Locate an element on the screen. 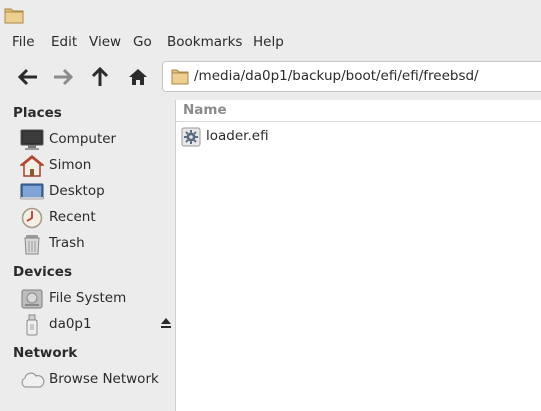 This screenshot has width=541, height=411. list-item: loader.efi is located at coordinates (358, 137).